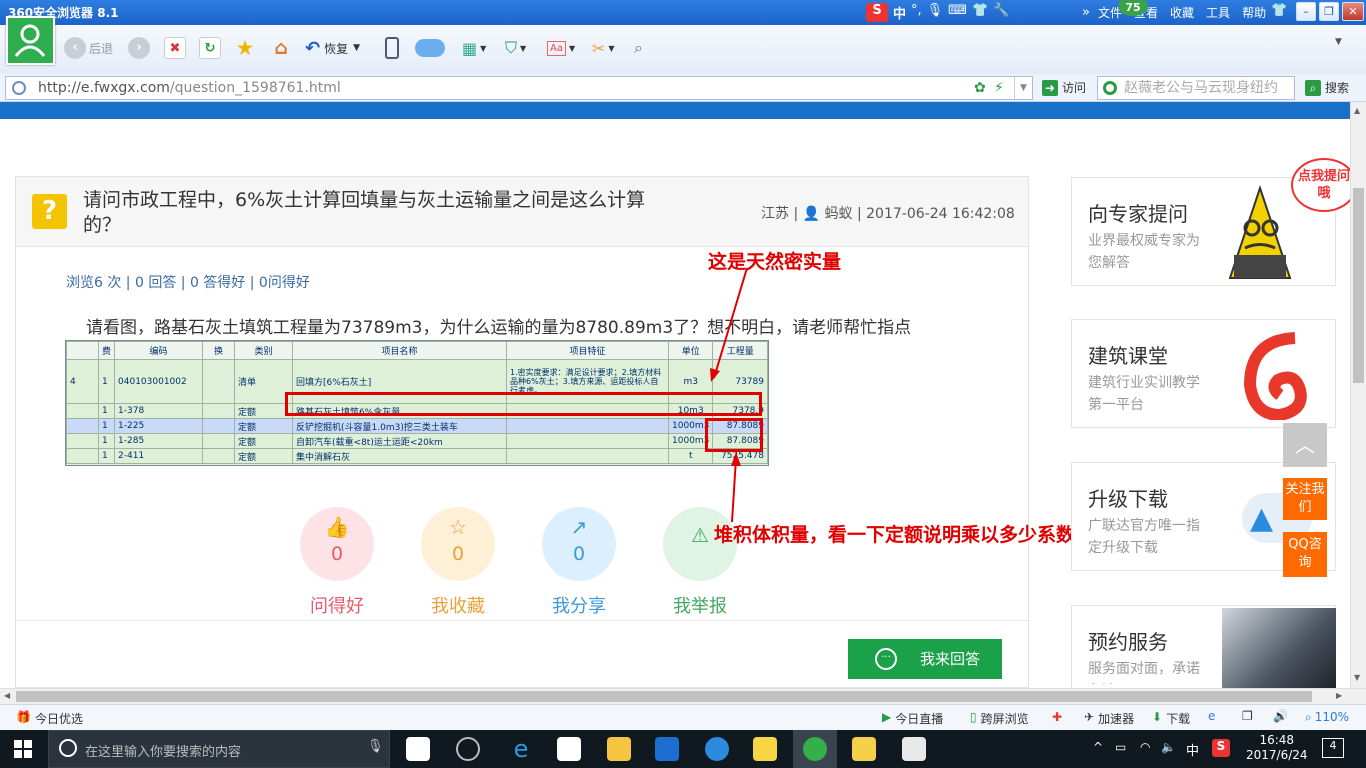  Describe the element at coordinates (815, 749) in the screenshot. I see `taskbar-active-app` at that location.